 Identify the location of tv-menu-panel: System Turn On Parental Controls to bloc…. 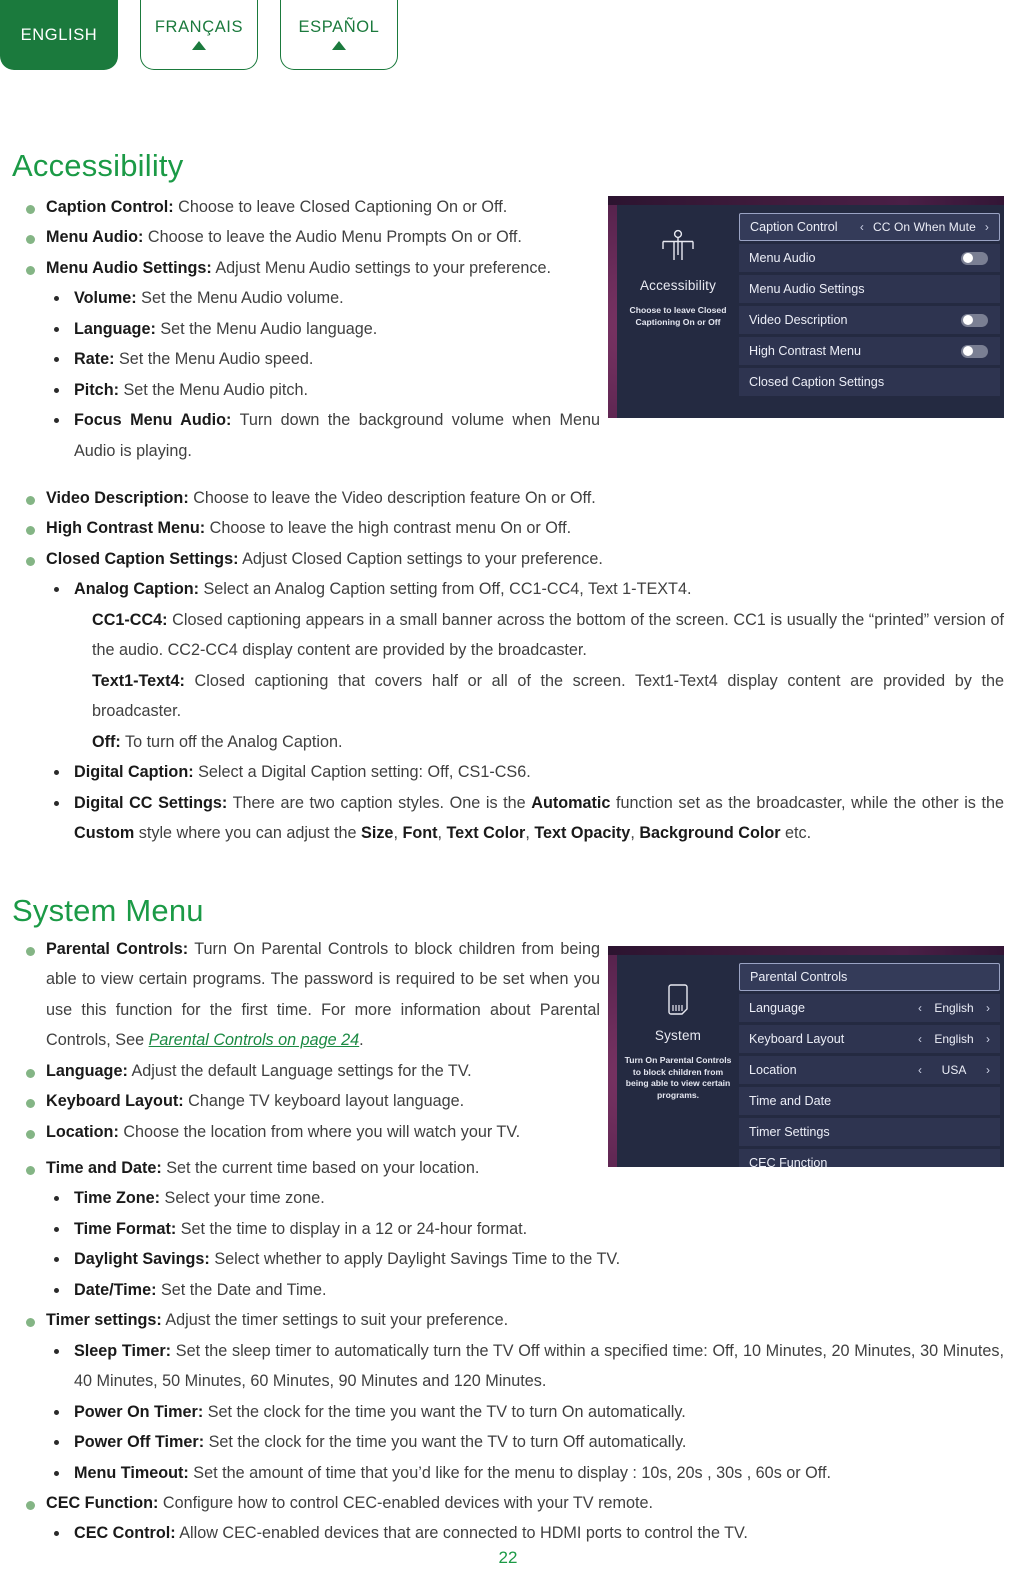
(810, 1061).